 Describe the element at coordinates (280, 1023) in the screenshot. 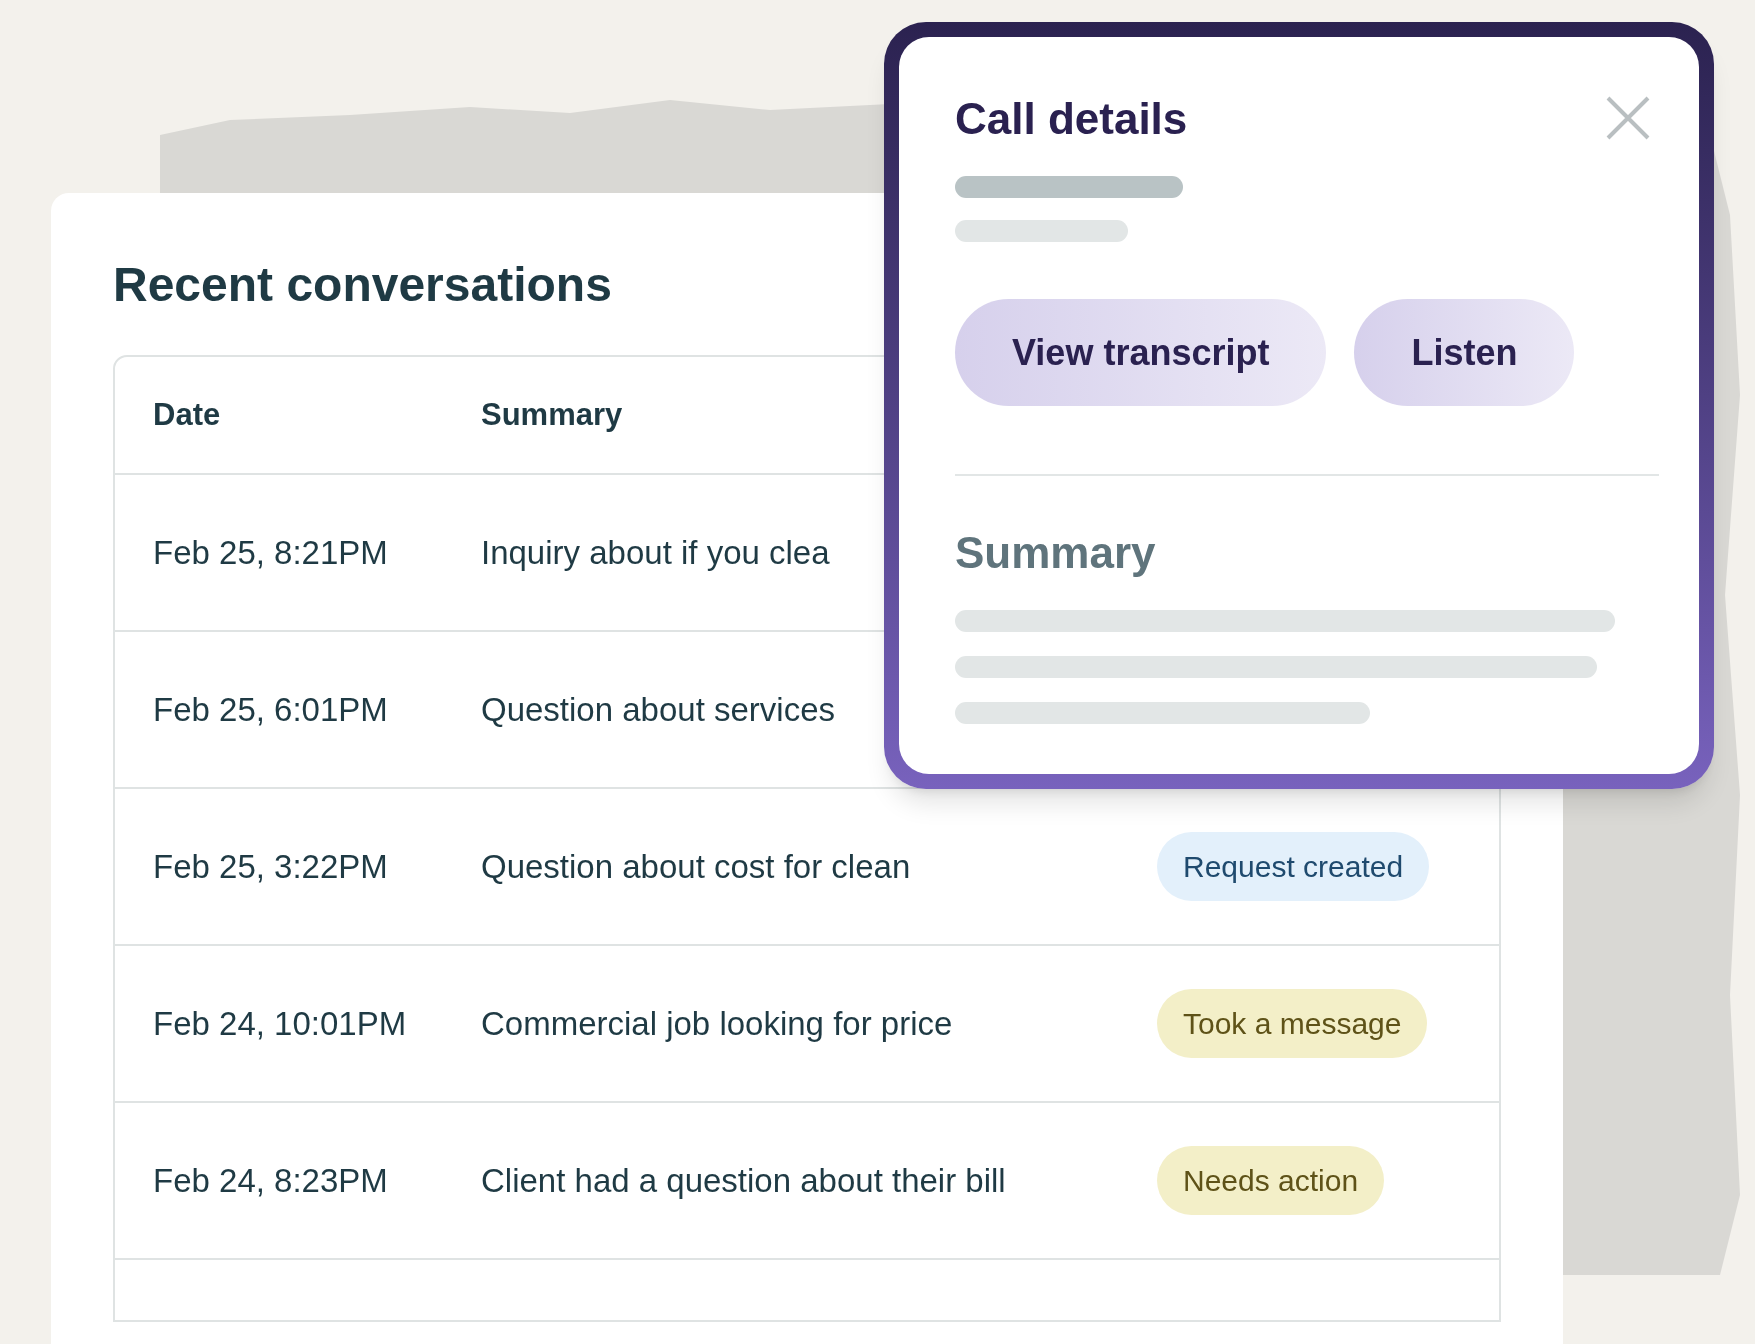

I see `date-cell-text: Feb 24, 10:01PM` at that location.